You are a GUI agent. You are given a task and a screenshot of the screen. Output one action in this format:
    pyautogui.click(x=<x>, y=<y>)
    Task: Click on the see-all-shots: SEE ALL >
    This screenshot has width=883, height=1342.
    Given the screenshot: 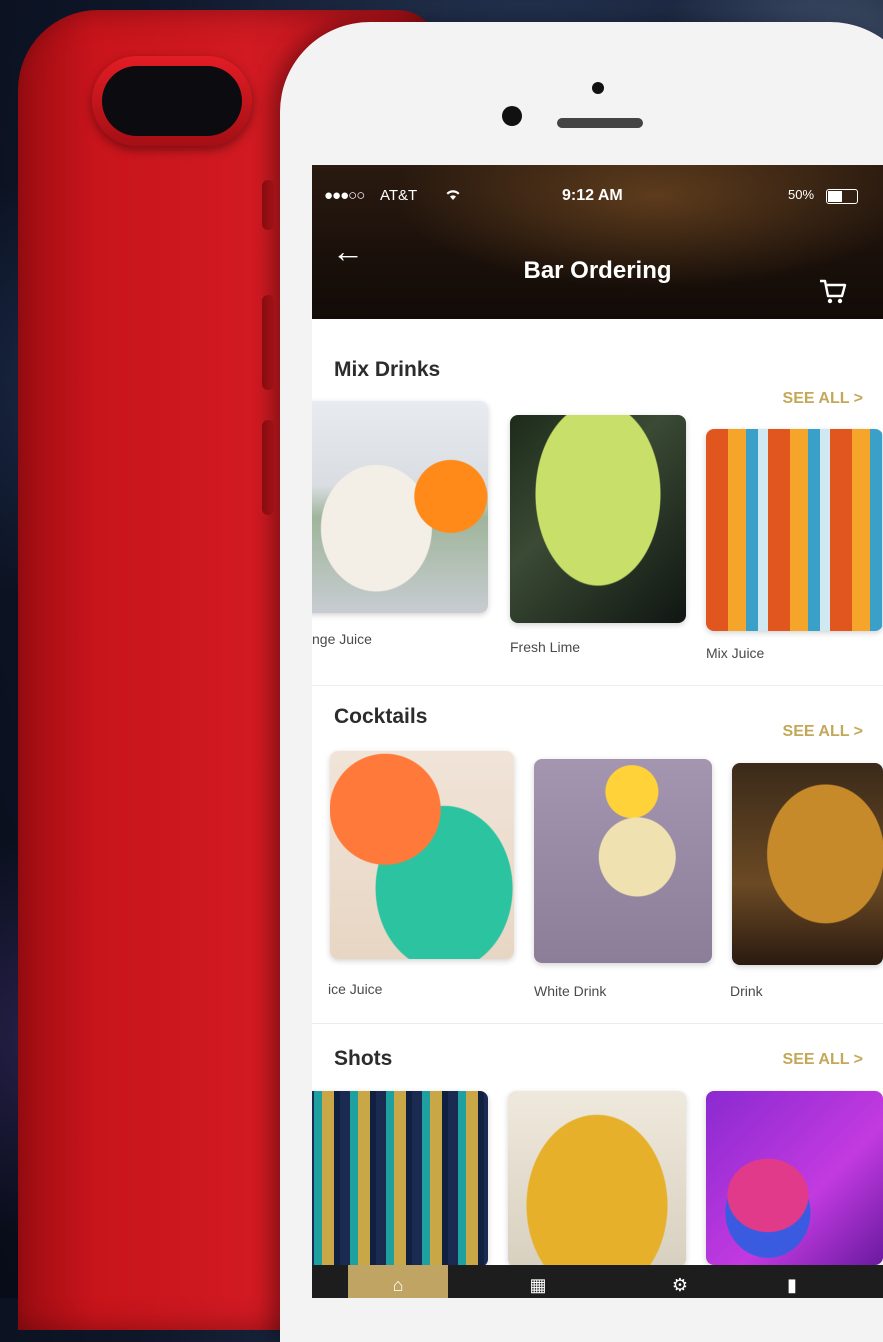 What is the action you would take?
    pyautogui.click(x=823, y=1060)
    